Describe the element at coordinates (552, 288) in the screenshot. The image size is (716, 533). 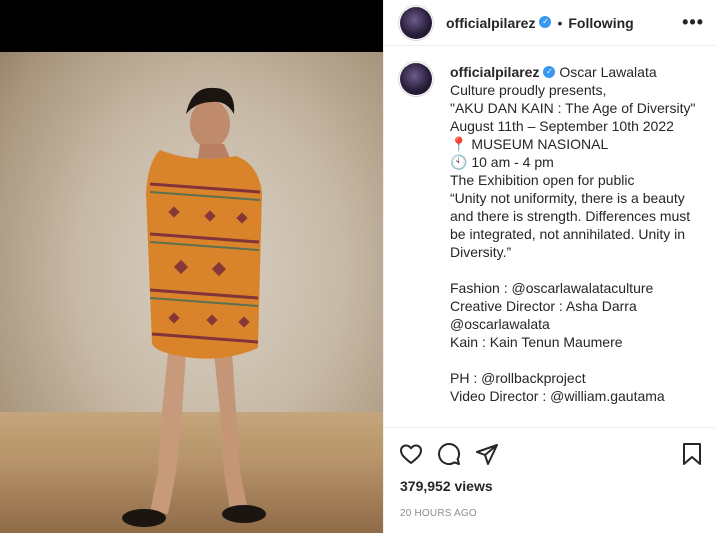
I see `caption-line: Fashion : @oscarlawalataculture` at that location.